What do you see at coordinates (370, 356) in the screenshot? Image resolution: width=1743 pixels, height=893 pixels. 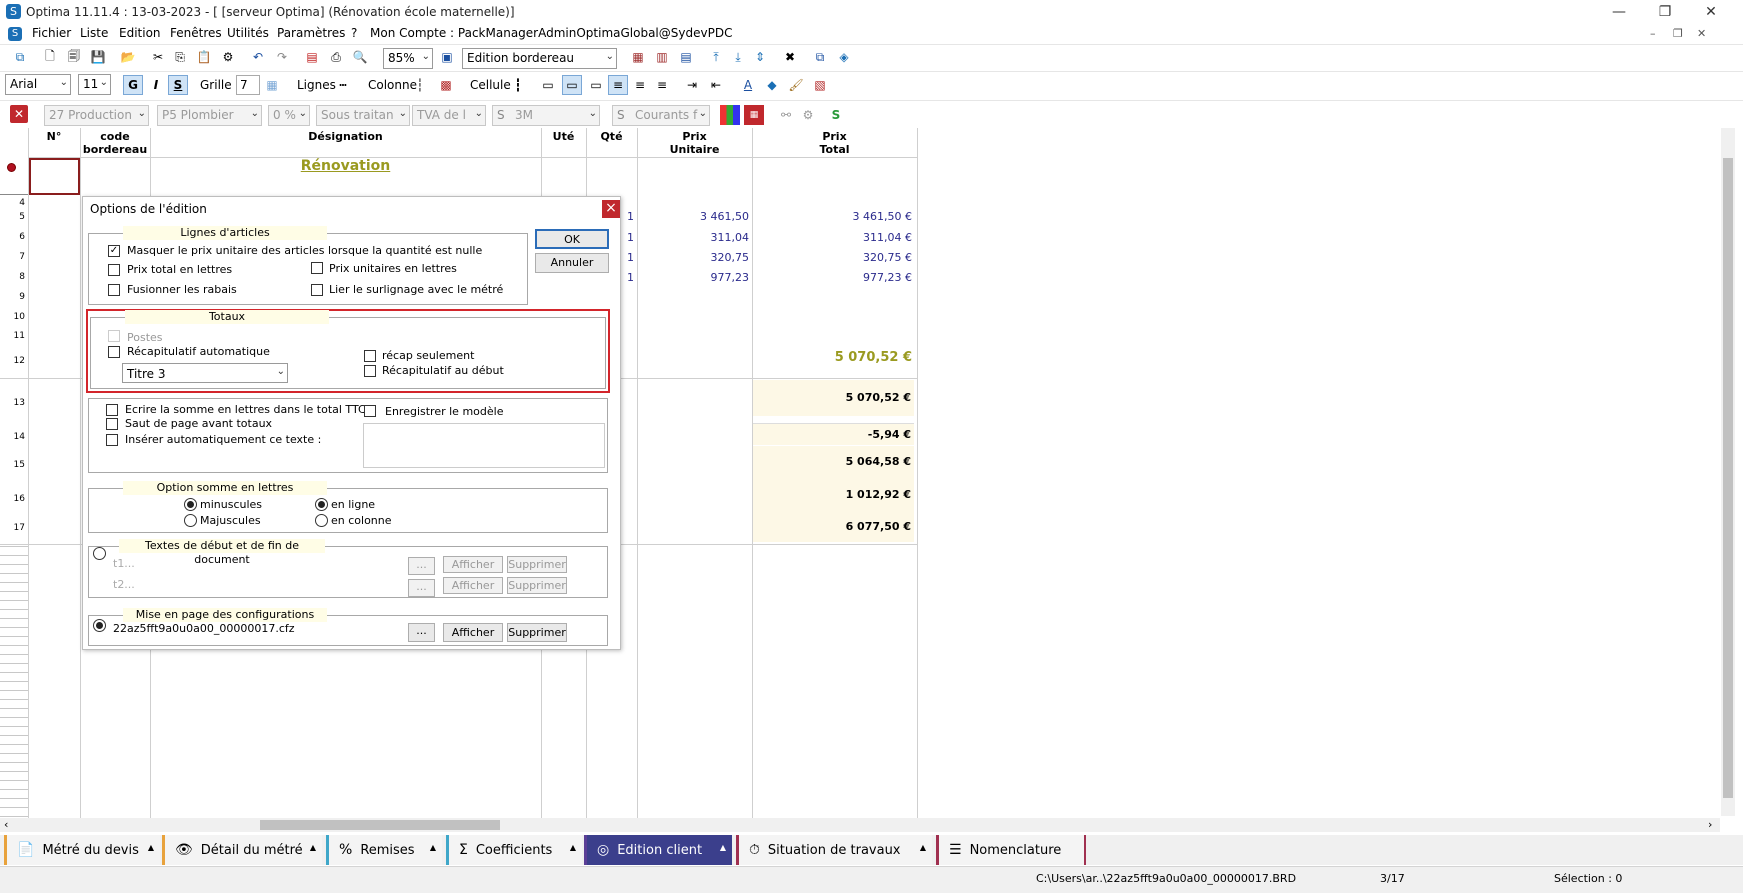 I see `recap-seulement-checkbox` at bounding box center [370, 356].